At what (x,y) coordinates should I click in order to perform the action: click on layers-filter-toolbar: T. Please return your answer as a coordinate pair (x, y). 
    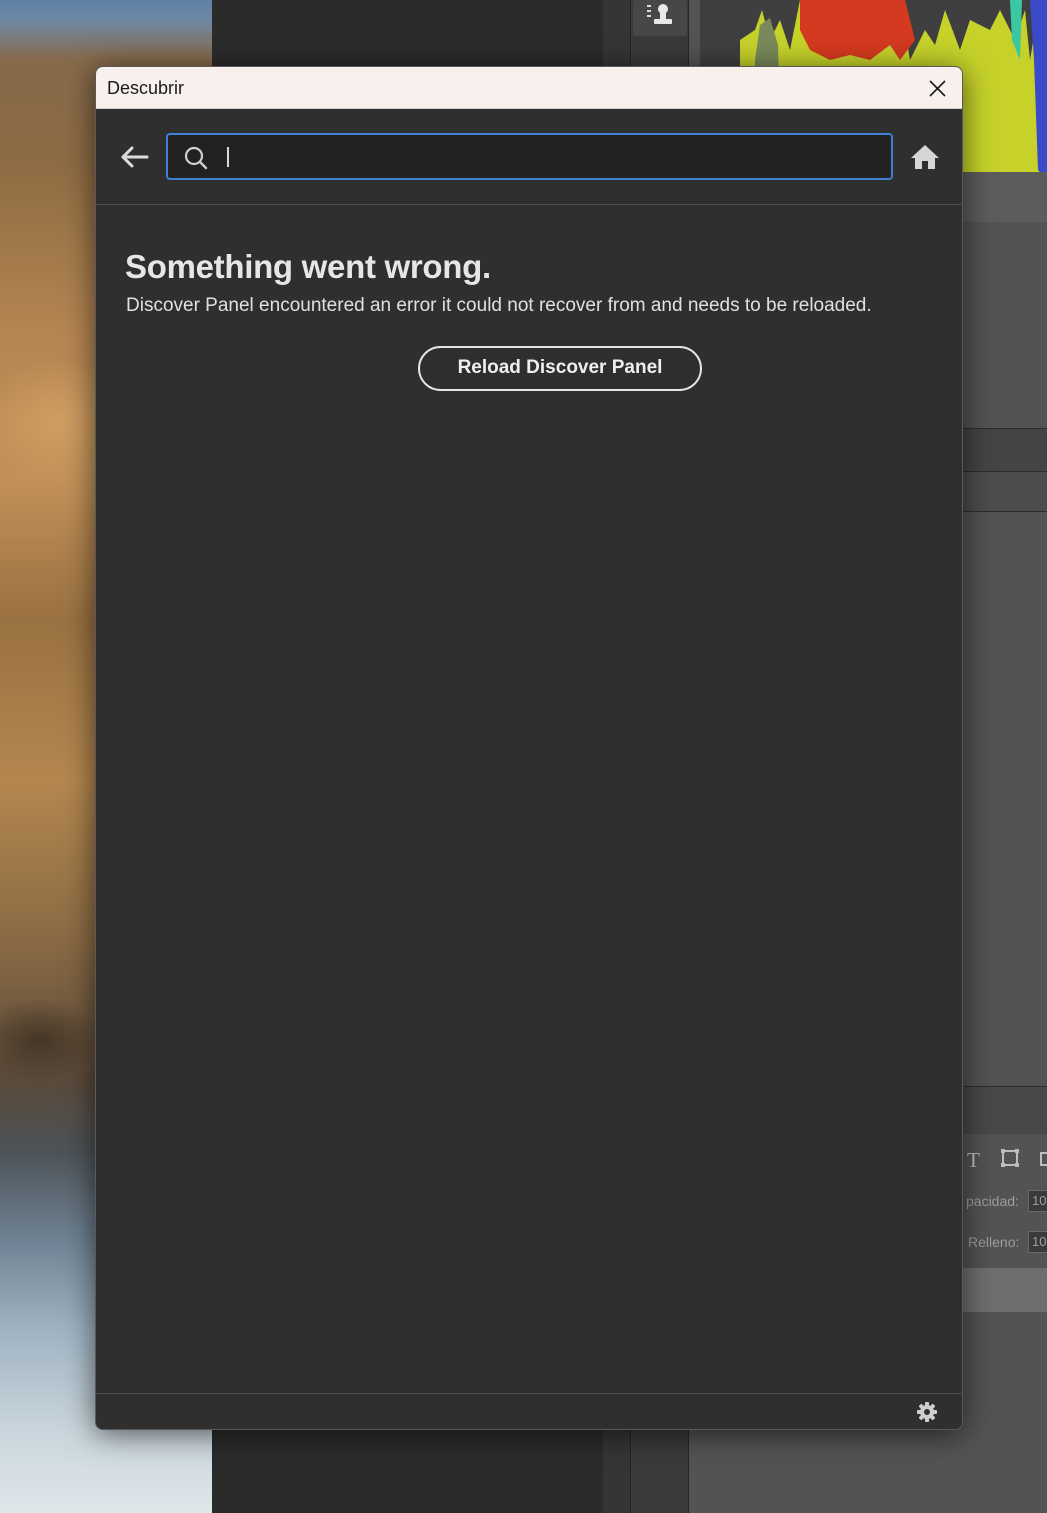
    Looking at the image, I should click on (1005, 1160).